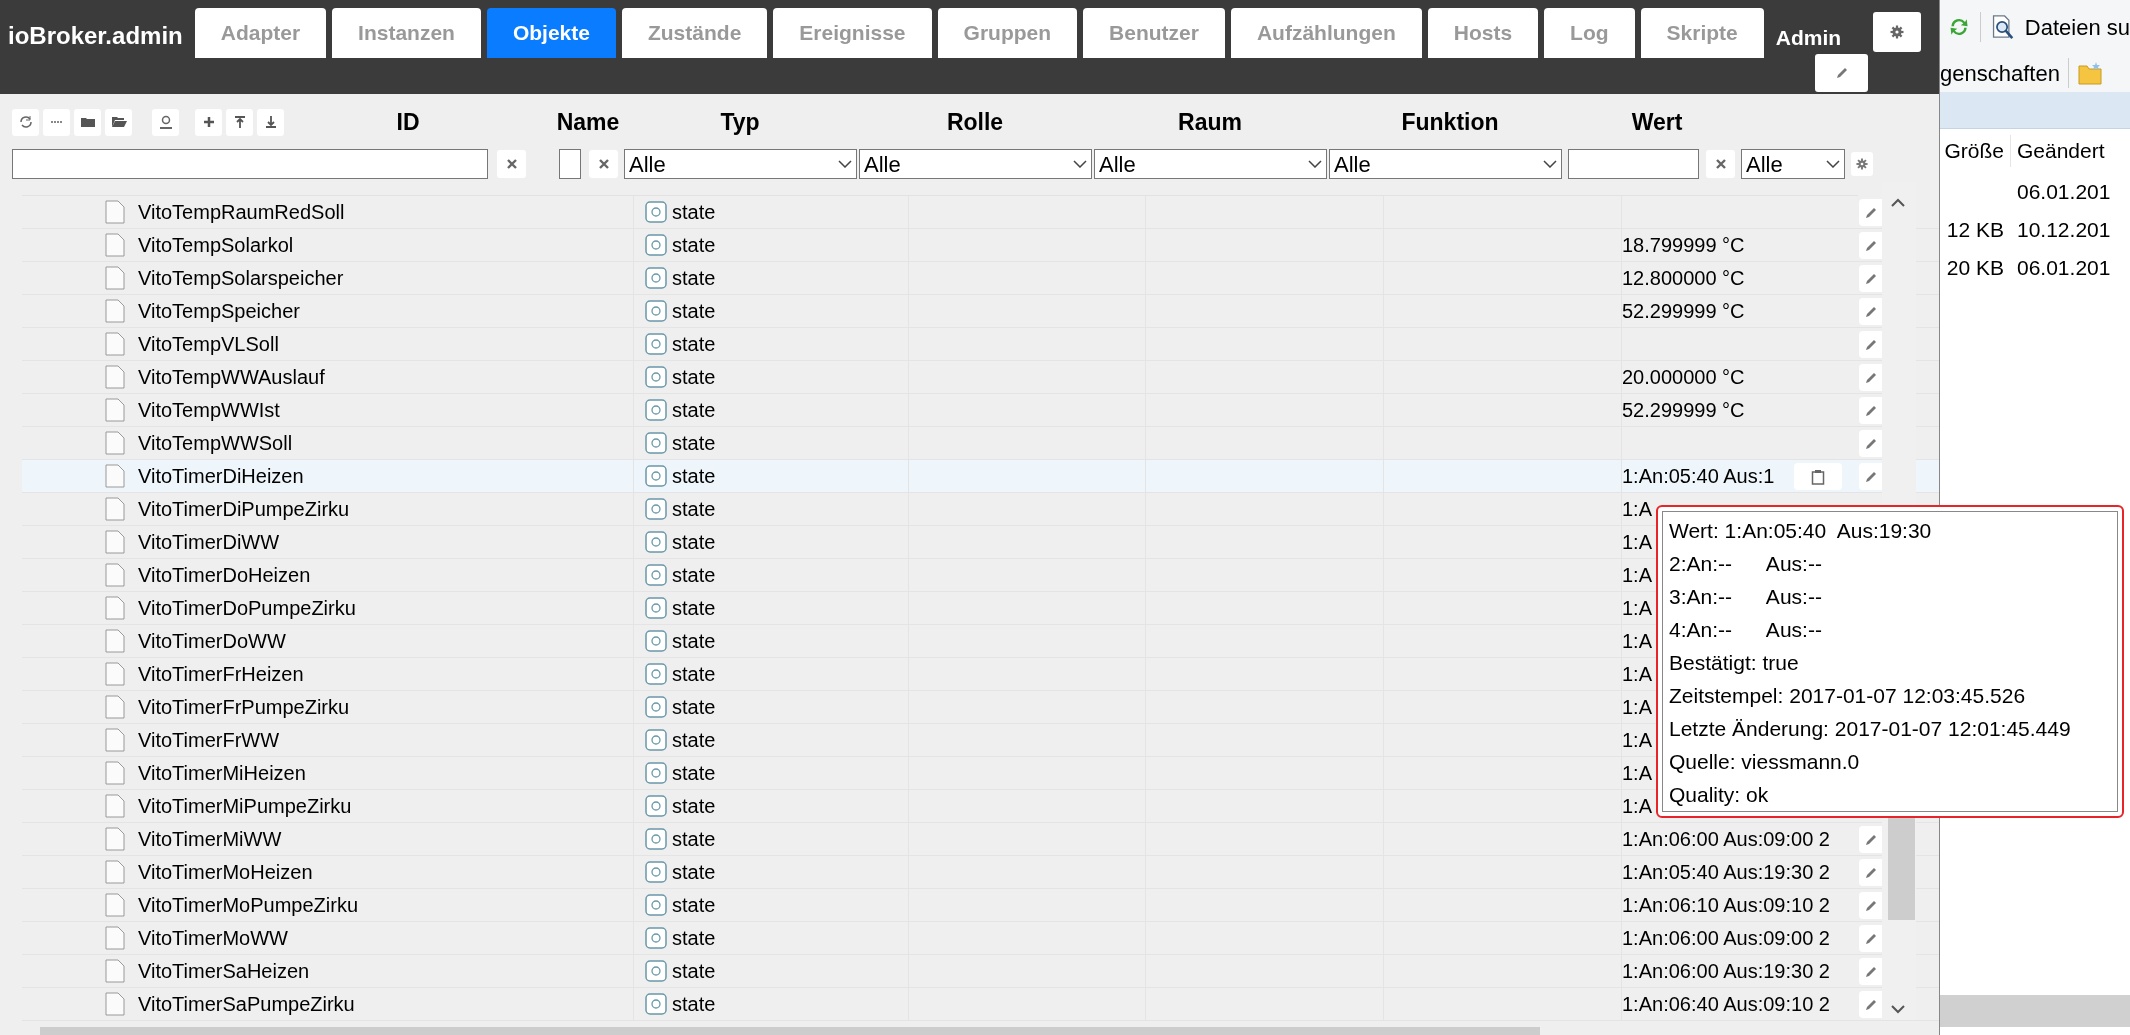  What do you see at coordinates (247, 608) in the screenshot?
I see `object-id: VitoTimerDoPumpeZirku` at bounding box center [247, 608].